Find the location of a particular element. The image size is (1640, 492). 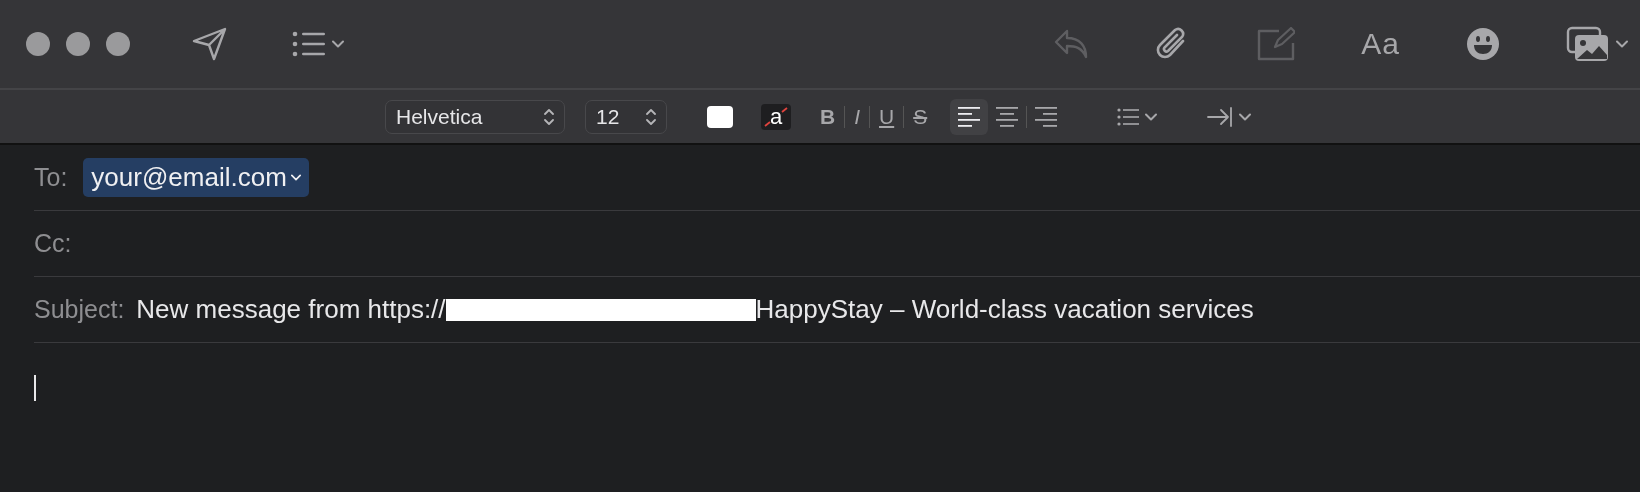

strike-button: S is located at coordinates (920, 116).